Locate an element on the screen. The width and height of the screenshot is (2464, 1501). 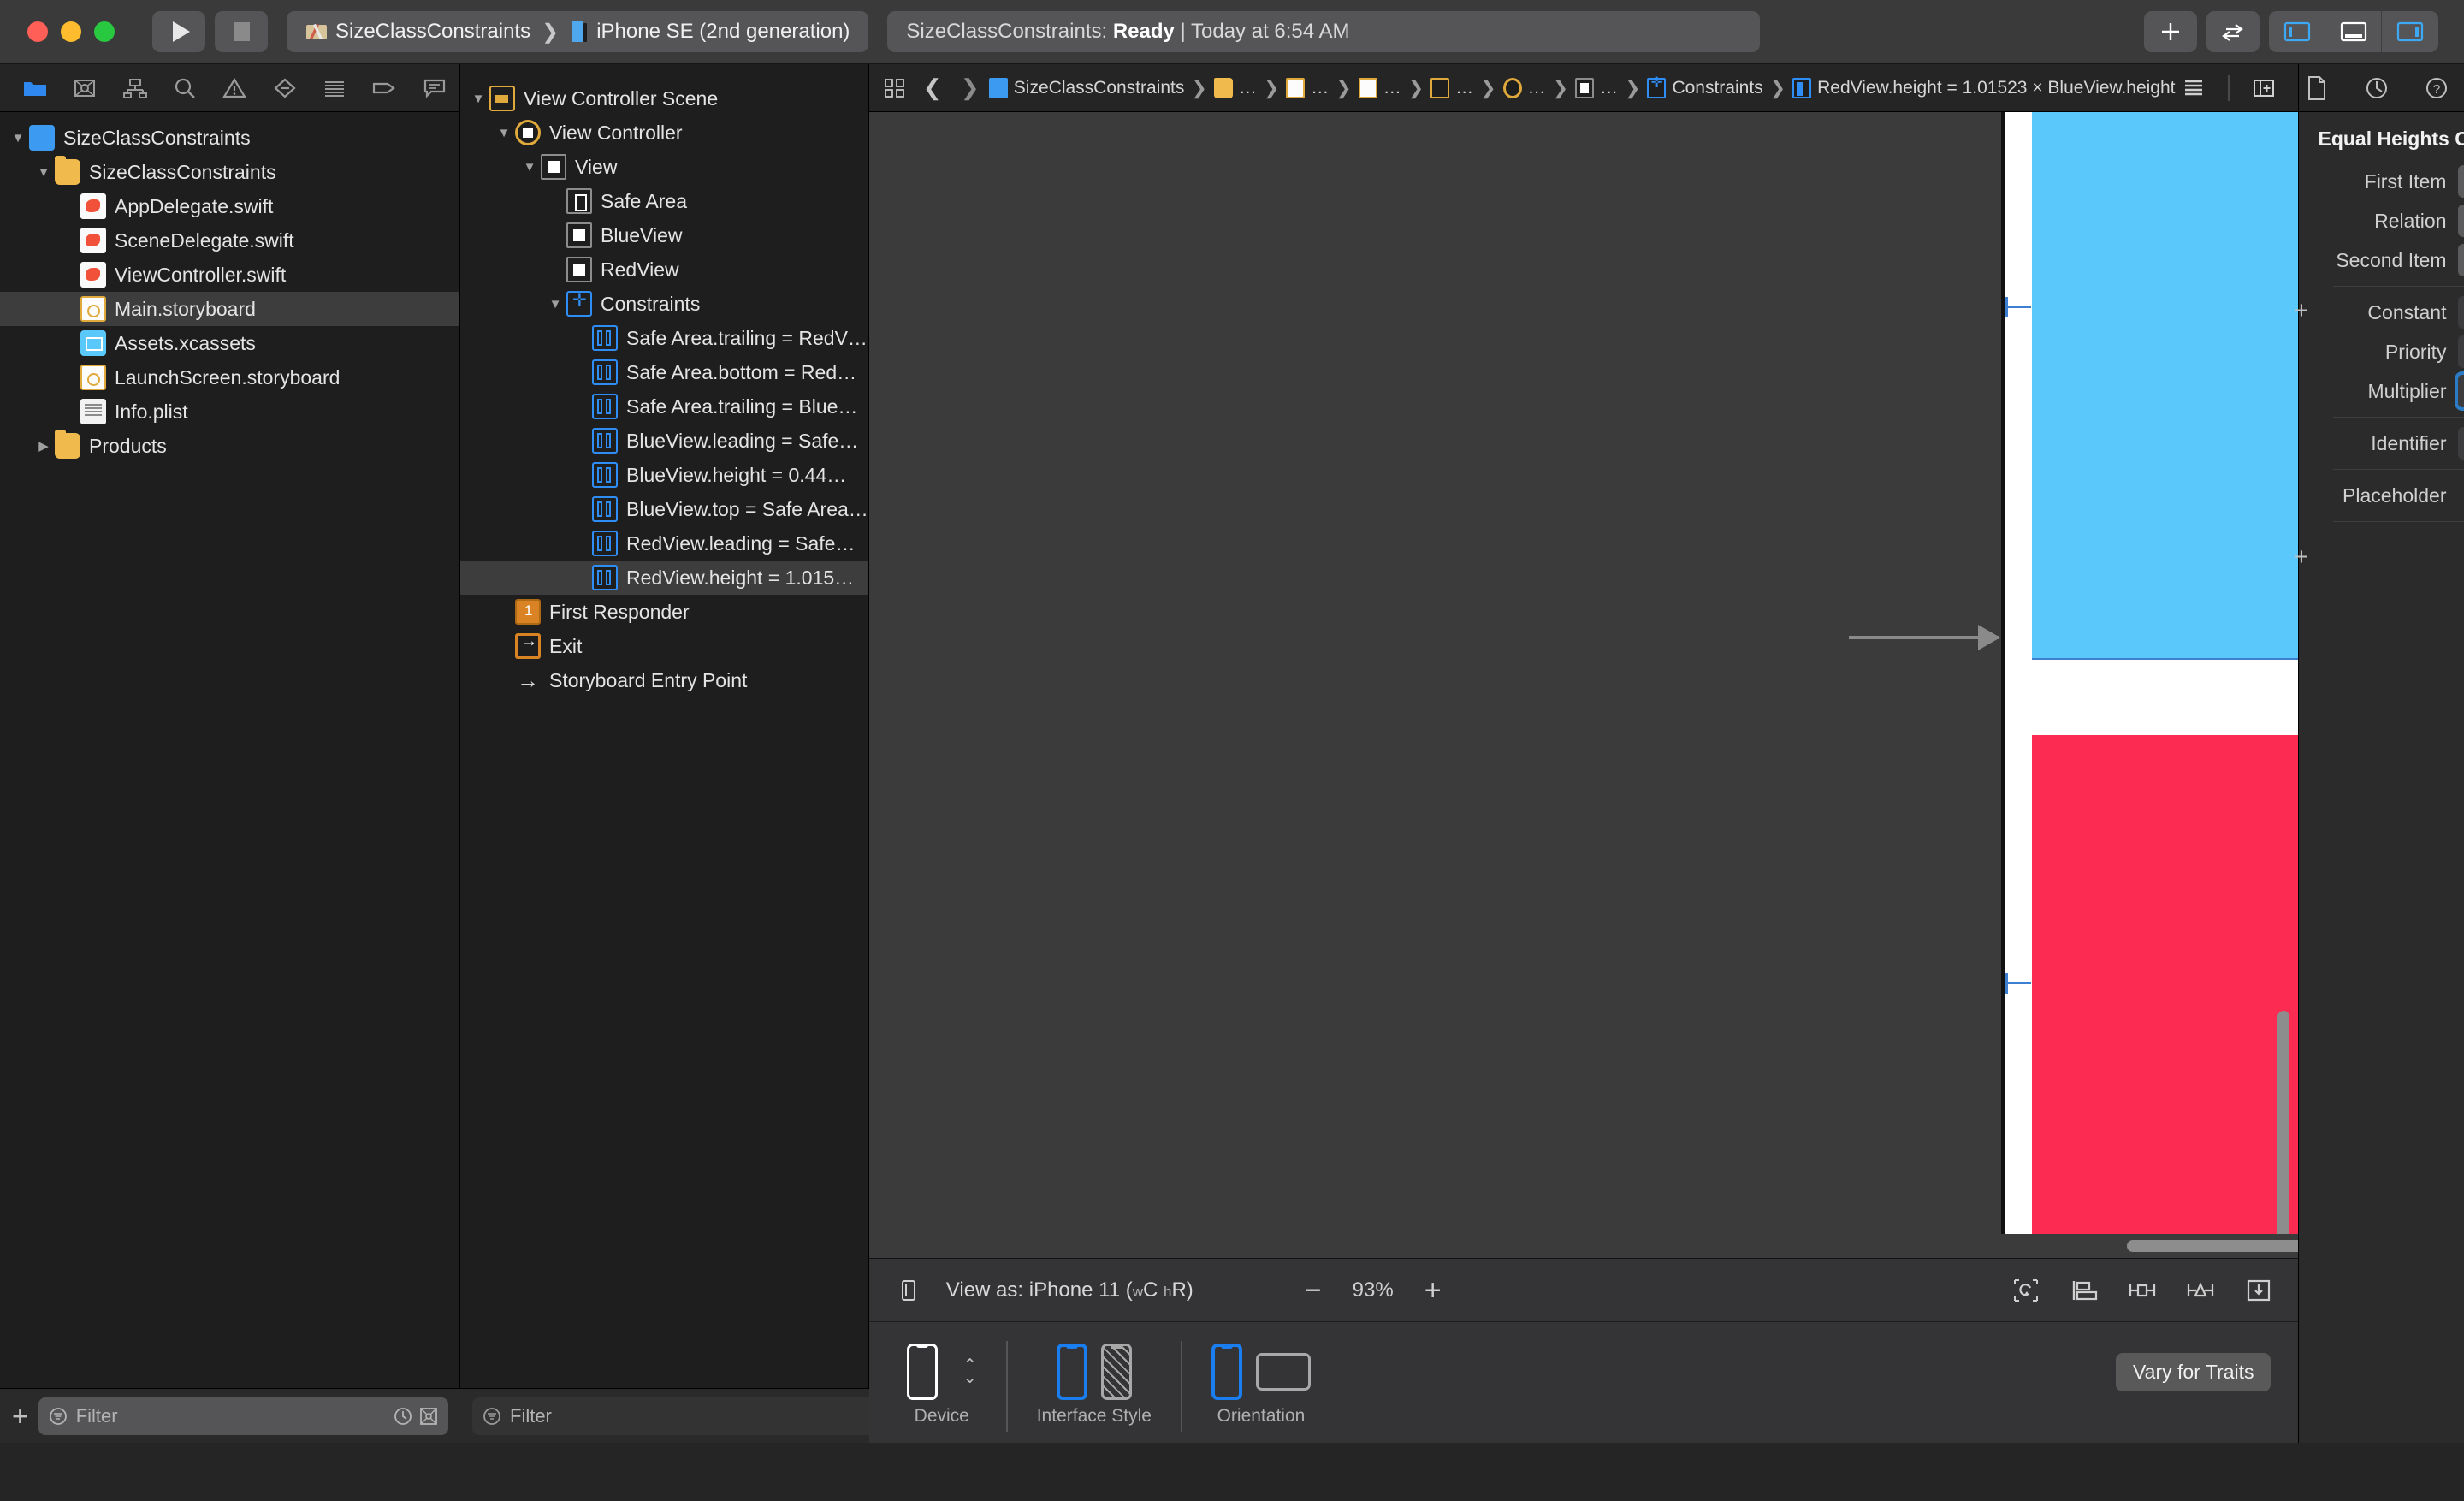
tab-symbol-navigator is located at coordinates (135, 88).